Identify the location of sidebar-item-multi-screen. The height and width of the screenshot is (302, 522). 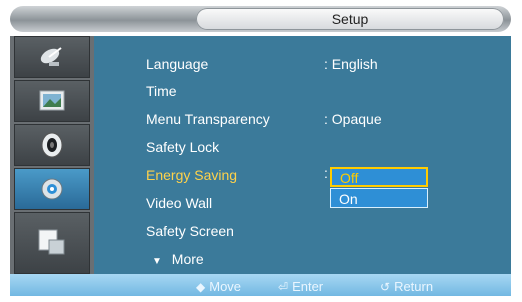
(52, 243).